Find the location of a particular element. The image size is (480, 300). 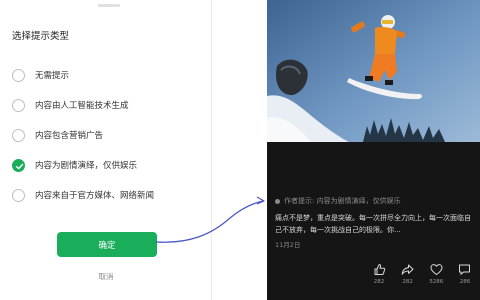

option-marketing-ad: 内容包含营销广告 is located at coordinates (109, 135).